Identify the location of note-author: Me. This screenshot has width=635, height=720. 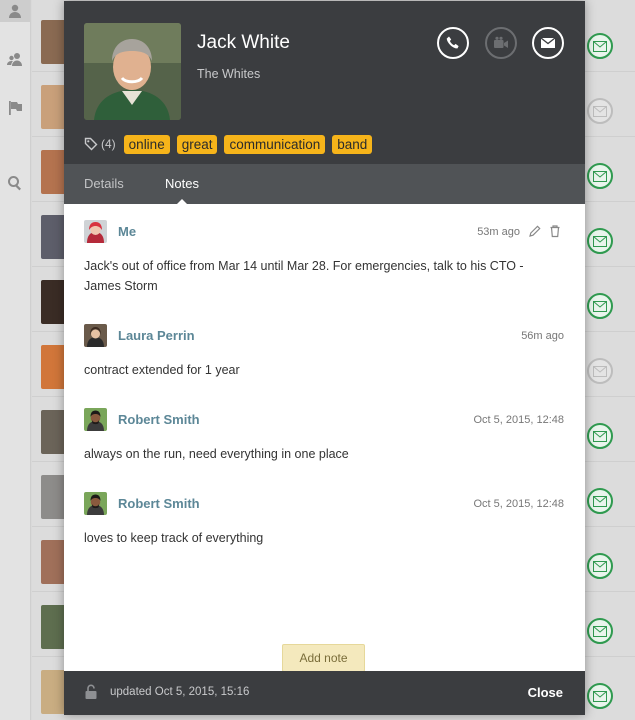
(127, 231).